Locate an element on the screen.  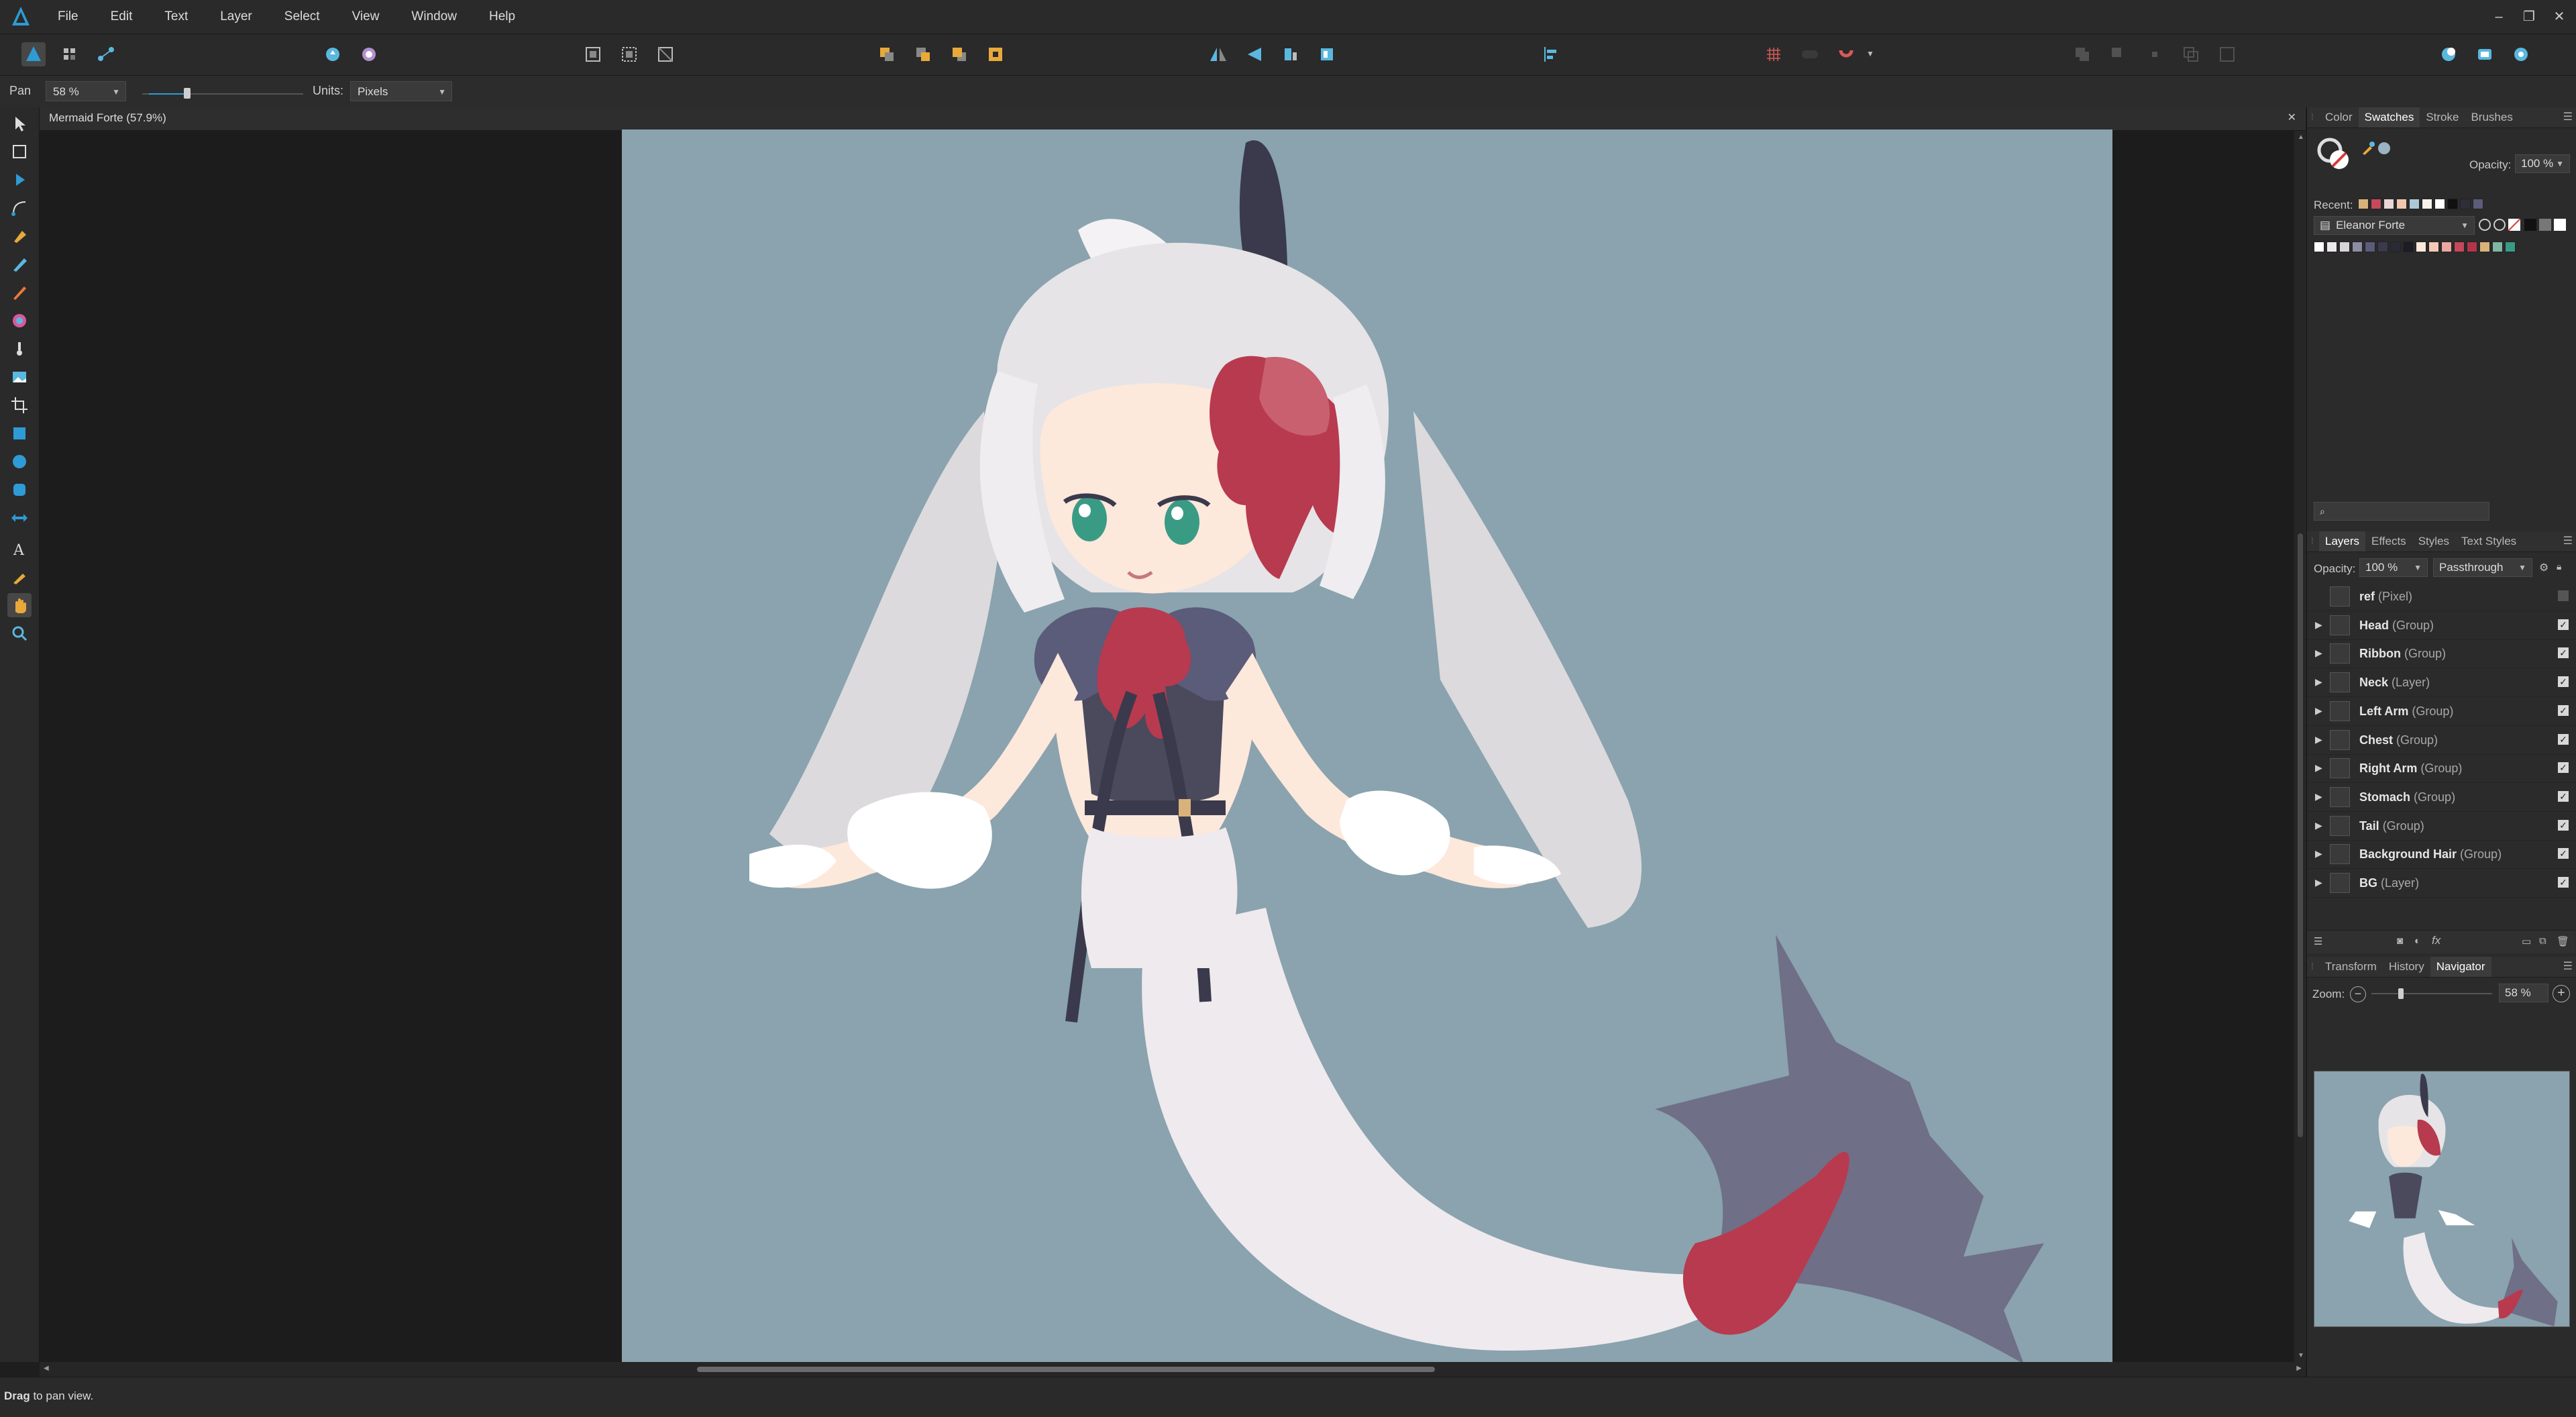
layer-row: ▶ BG (Layer) ✓ is located at coordinates (2441, 884).